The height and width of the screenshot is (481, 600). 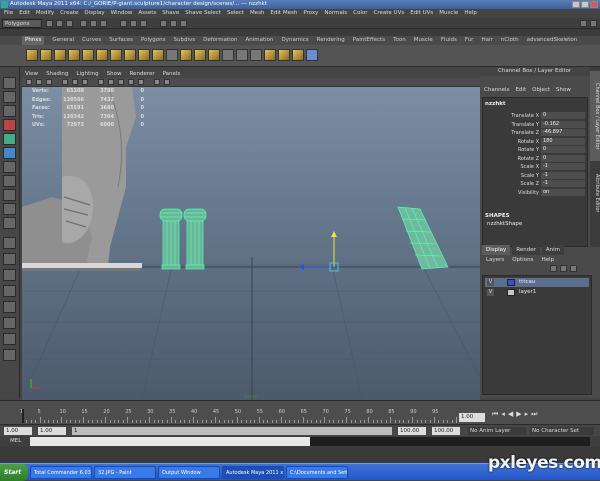 What do you see at coordinates (563, 132) in the screenshot?
I see `attribute-value-field: -46.897` at bounding box center [563, 132].